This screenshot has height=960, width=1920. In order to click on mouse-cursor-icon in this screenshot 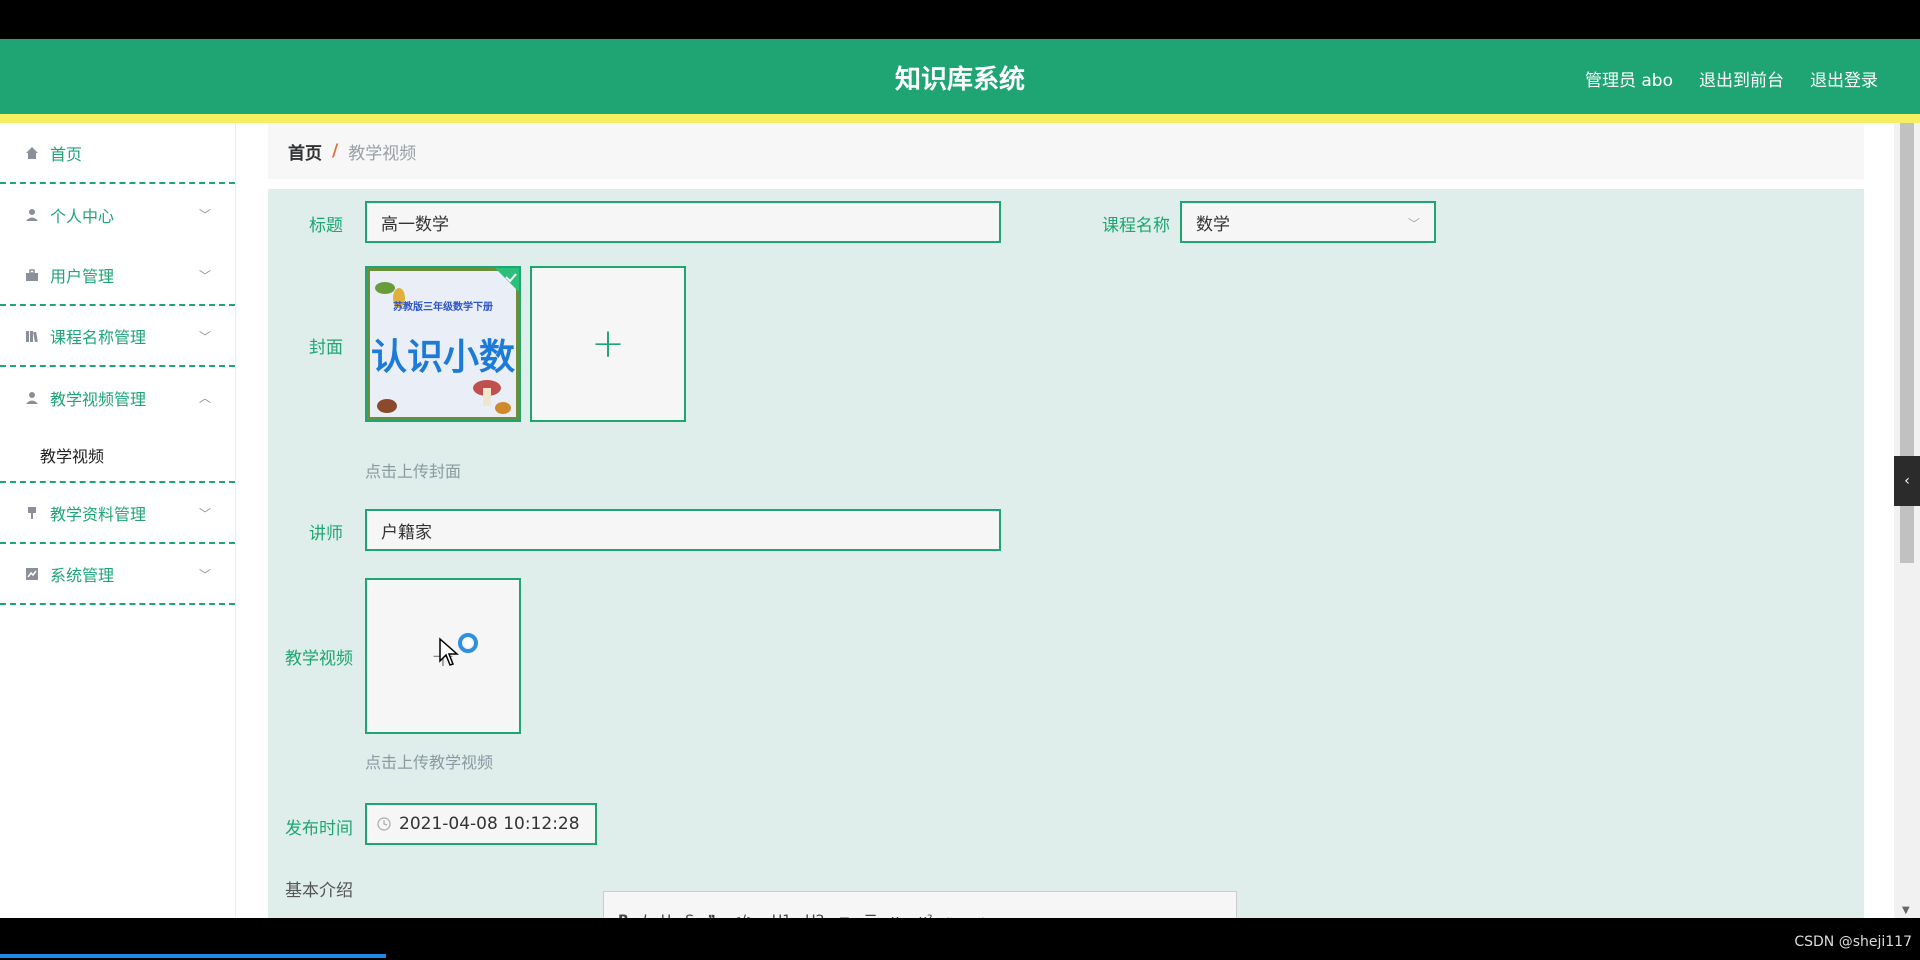, I will do `click(449, 651)`.